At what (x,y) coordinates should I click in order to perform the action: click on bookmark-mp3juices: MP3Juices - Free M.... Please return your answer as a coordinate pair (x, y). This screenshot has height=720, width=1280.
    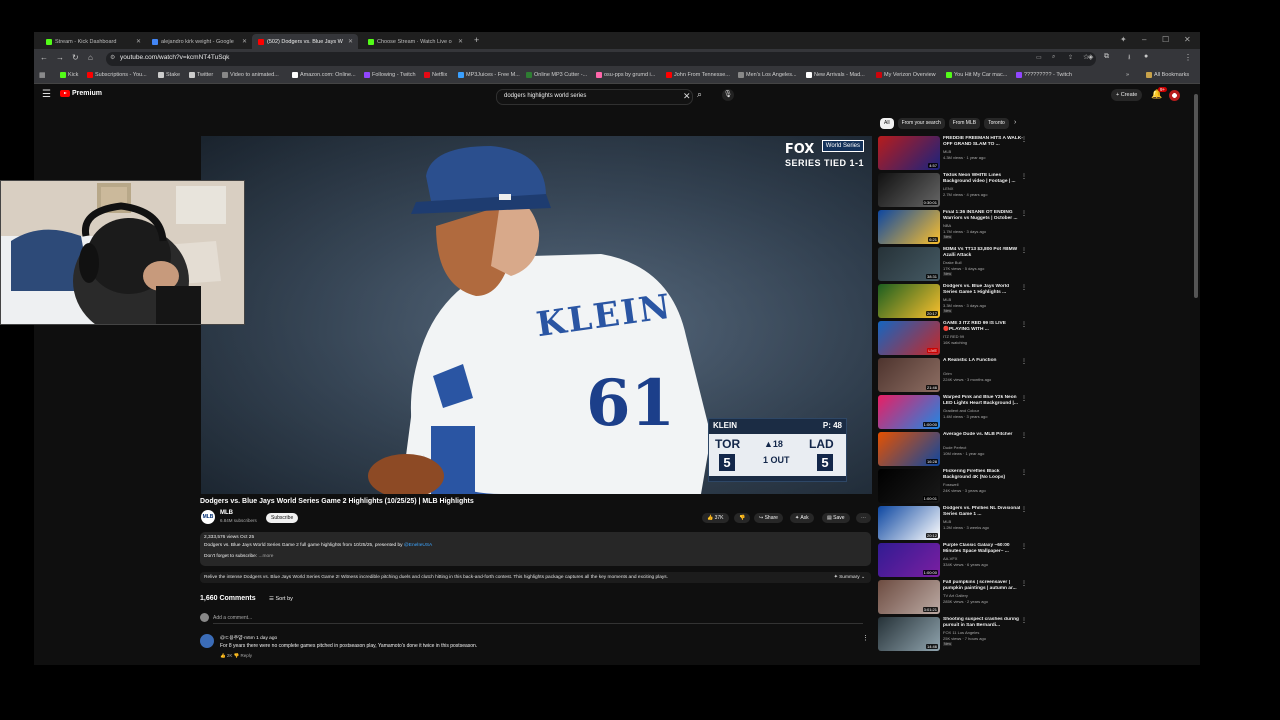
    Looking at the image, I should click on (489, 75).